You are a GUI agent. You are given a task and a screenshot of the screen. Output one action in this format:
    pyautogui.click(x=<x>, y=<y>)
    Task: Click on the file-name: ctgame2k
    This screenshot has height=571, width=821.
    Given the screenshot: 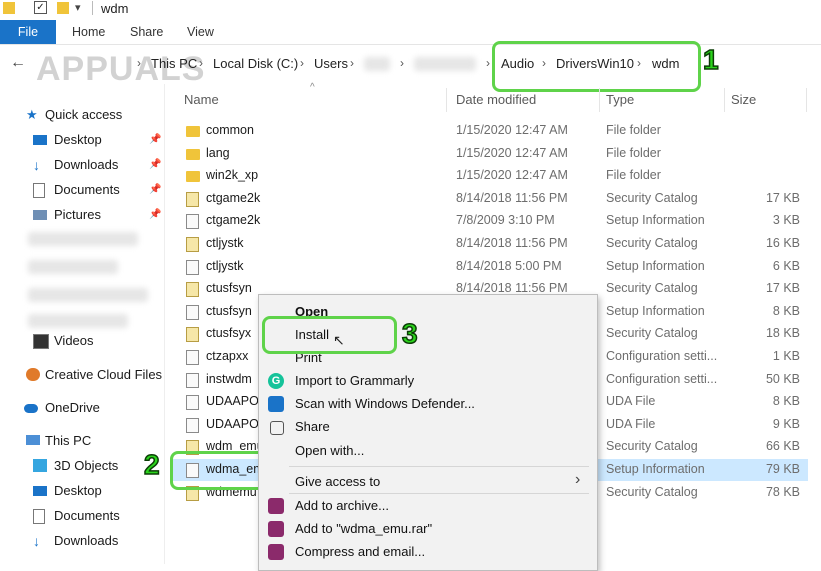 What is the action you would take?
    pyautogui.click(x=233, y=220)
    